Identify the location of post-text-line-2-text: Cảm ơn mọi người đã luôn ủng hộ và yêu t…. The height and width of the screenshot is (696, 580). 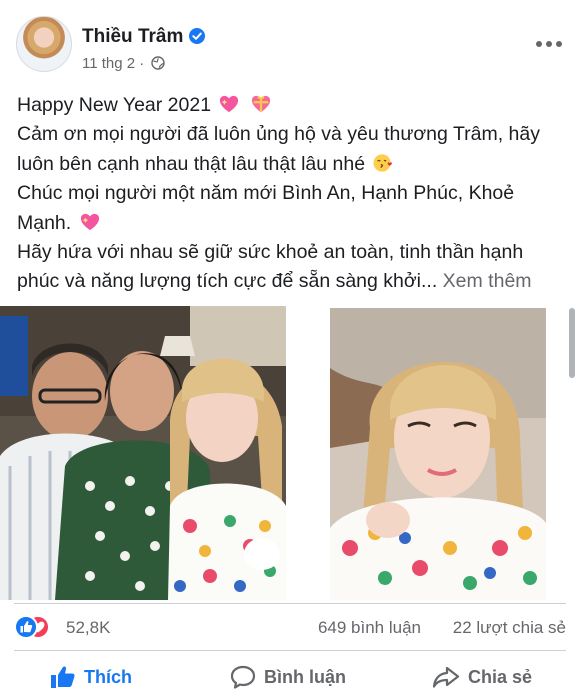
(278, 149).